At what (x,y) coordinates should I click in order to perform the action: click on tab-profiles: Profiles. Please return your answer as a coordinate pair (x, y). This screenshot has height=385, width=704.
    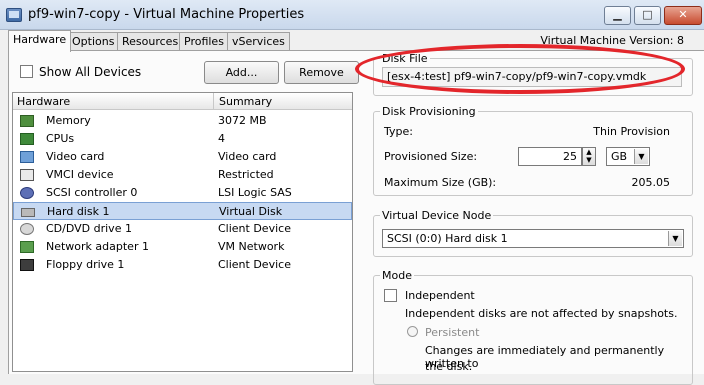
    Looking at the image, I should click on (204, 41).